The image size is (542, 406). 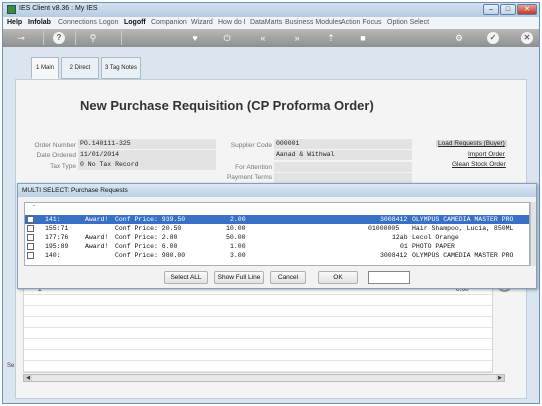 I want to click on import-order-link: Import Order, so click(x=486, y=154).